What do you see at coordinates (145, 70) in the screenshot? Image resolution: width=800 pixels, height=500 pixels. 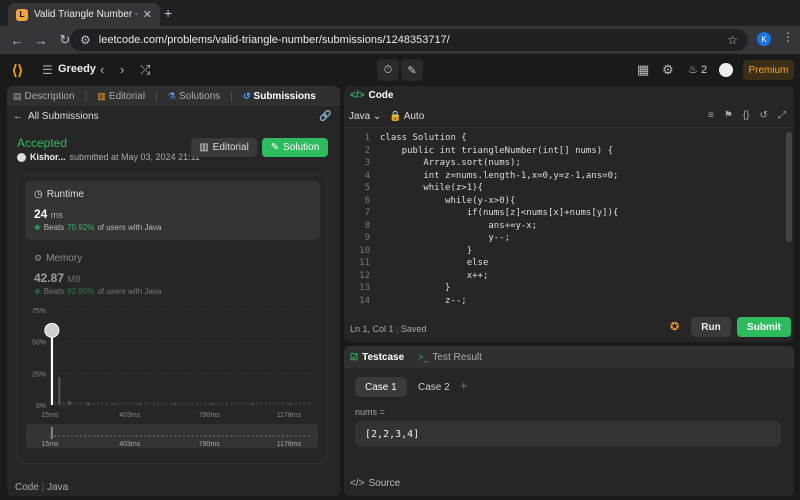 I see `shuffle-icon: ⤮` at bounding box center [145, 70].